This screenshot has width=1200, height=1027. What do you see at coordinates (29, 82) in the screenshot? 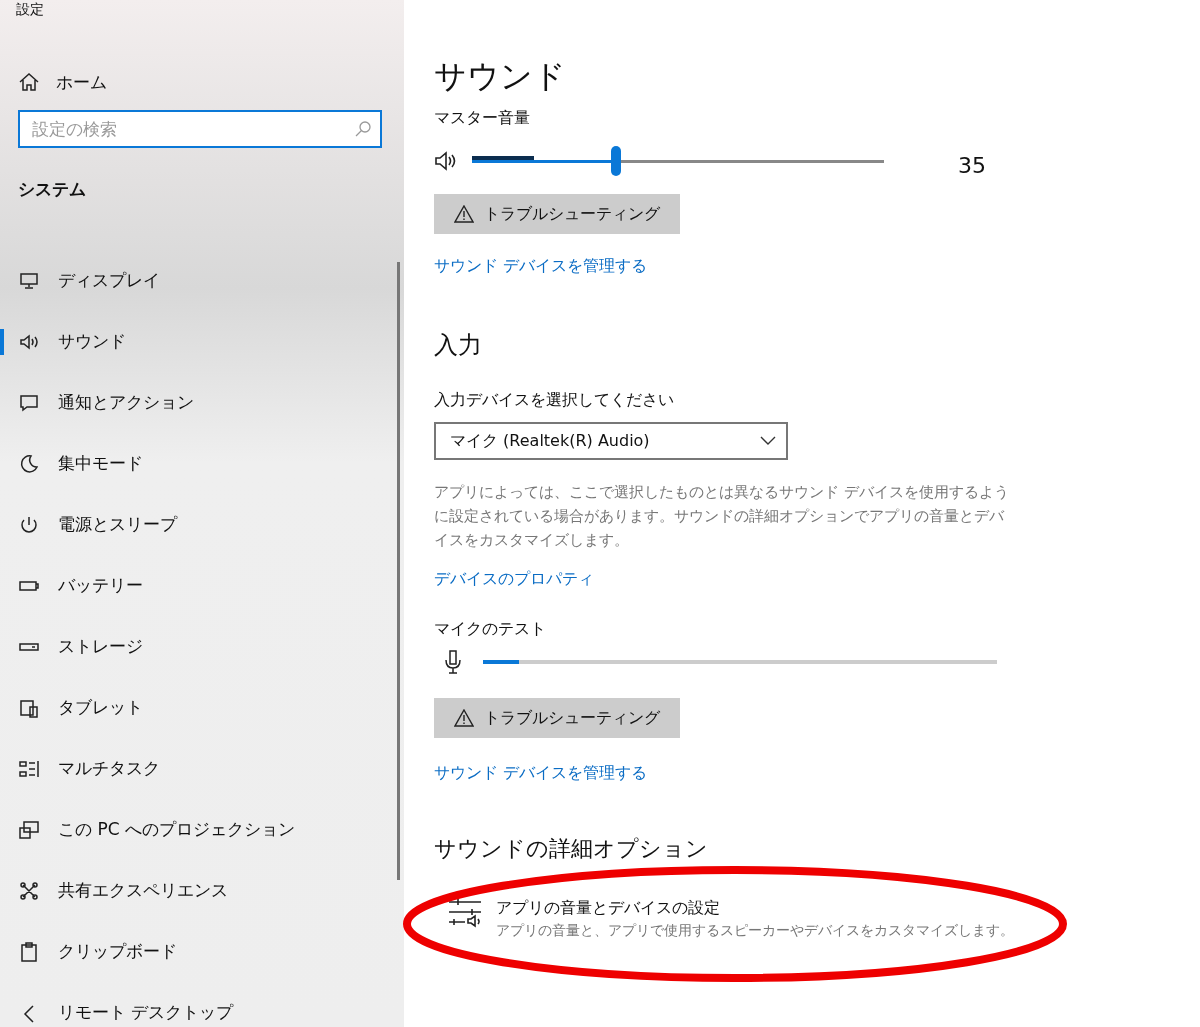
I see `home-icon` at bounding box center [29, 82].